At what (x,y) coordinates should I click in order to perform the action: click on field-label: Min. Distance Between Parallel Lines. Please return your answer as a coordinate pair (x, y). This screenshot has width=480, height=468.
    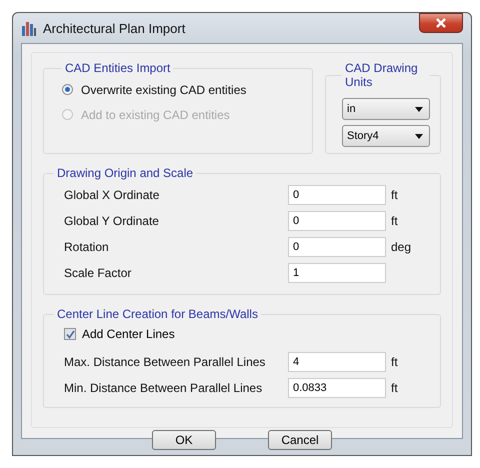
    Looking at the image, I should click on (164, 388).